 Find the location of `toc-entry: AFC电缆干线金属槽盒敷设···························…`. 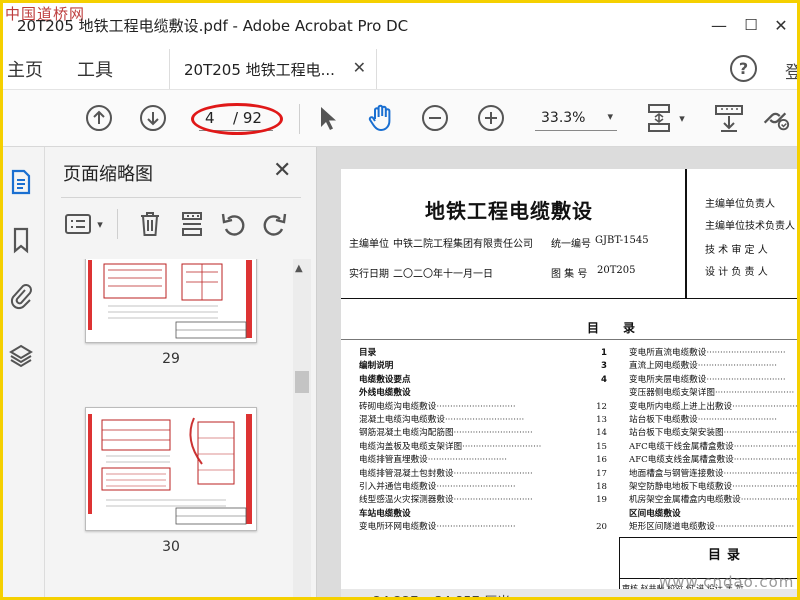

toc-entry: AFC电缆干线金属槽盒敷设···························… is located at coordinates (713, 447).